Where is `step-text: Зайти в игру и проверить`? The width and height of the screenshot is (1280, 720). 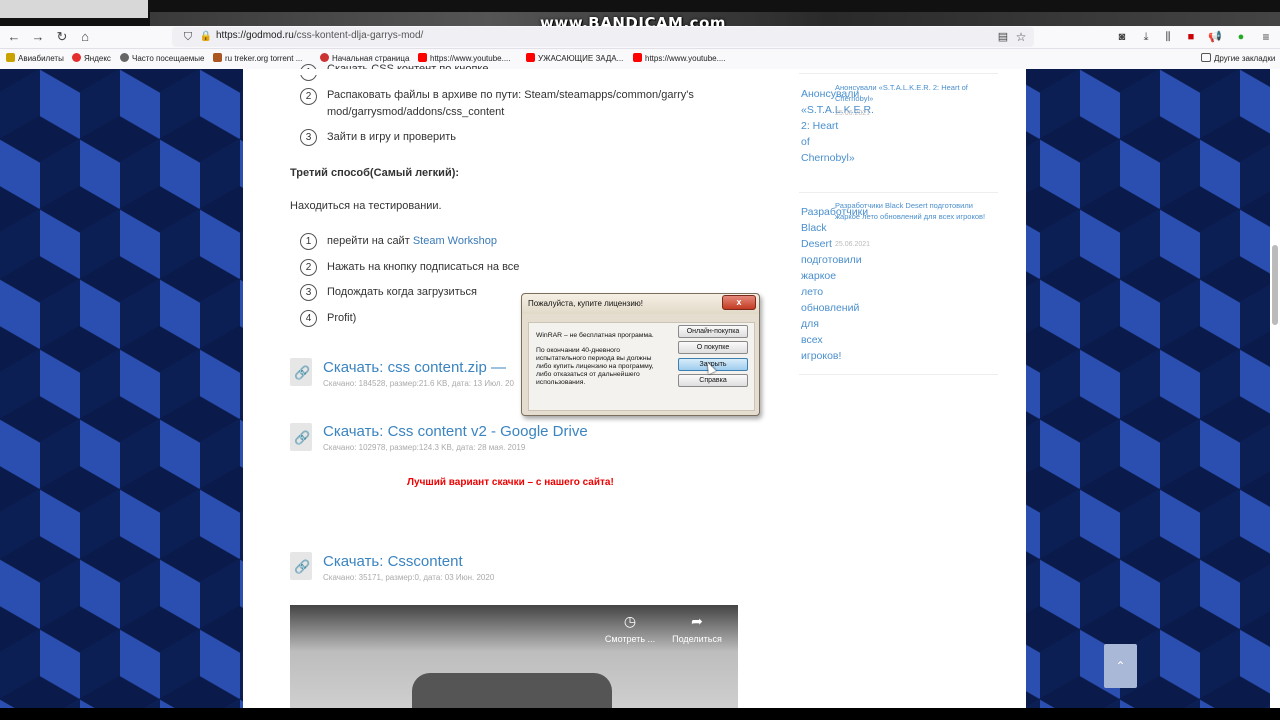
step-text: Зайти в игру и проверить is located at coordinates (392, 137).